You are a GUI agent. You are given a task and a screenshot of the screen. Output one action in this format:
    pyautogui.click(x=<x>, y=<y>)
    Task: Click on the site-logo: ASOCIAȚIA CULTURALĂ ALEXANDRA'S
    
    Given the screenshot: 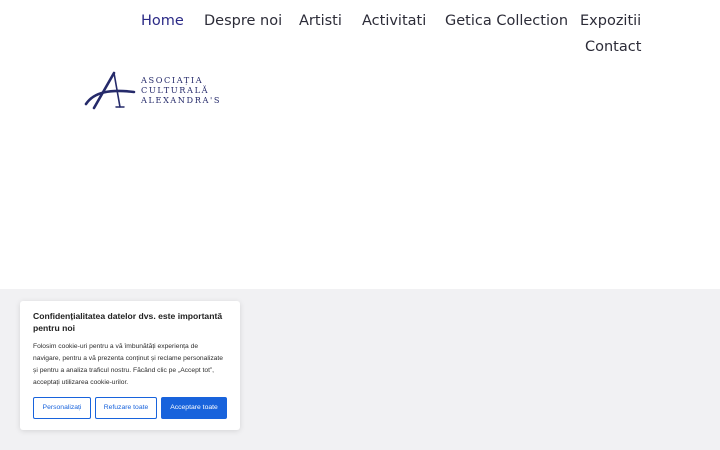 What is the action you would take?
    pyautogui.click(x=154, y=90)
    